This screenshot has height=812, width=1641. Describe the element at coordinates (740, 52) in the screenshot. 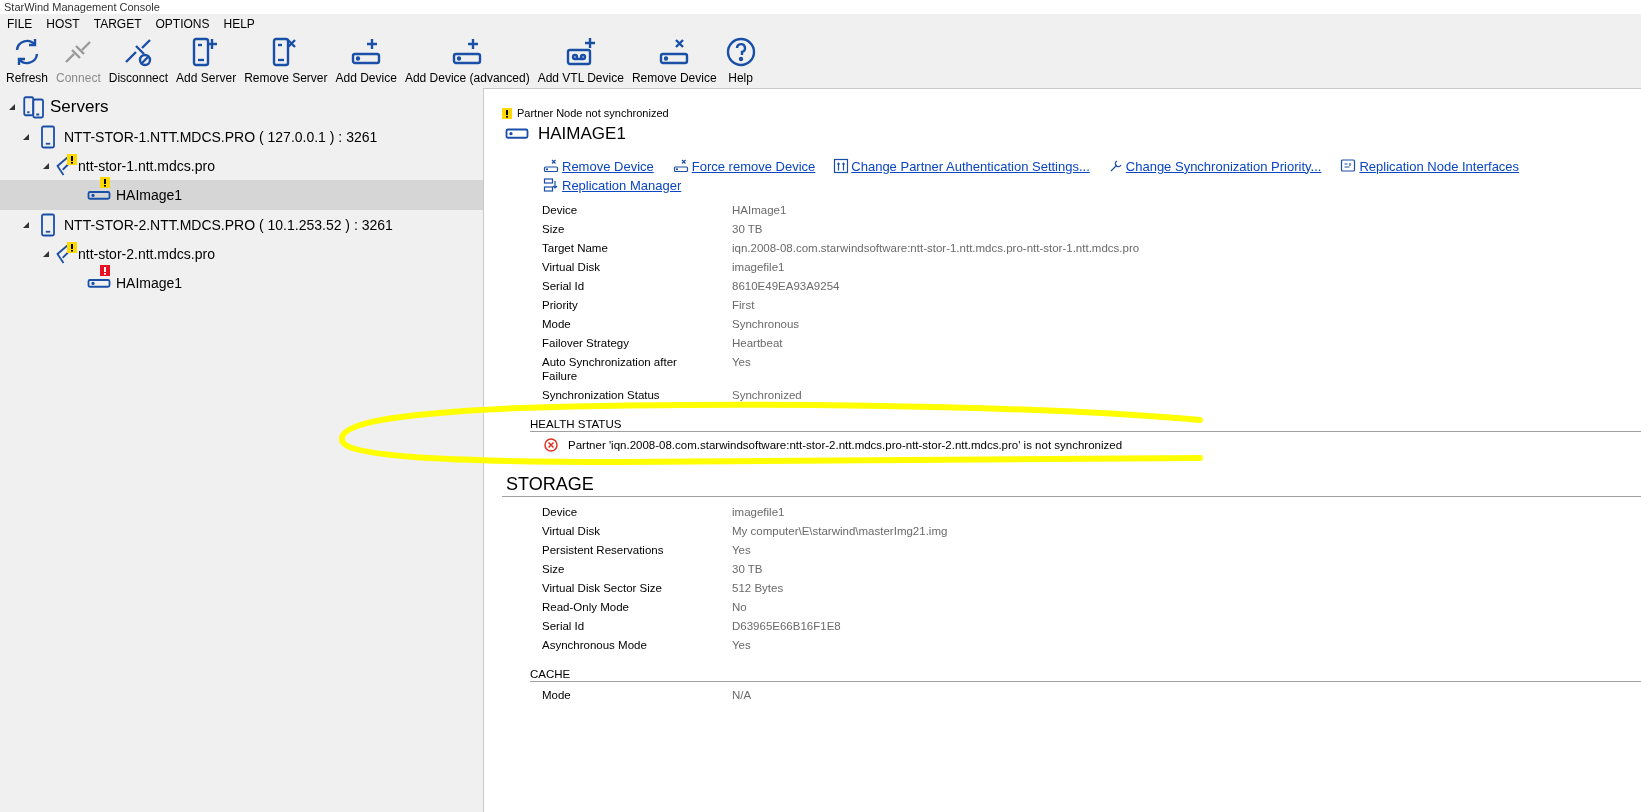

I see `help-icon` at that location.